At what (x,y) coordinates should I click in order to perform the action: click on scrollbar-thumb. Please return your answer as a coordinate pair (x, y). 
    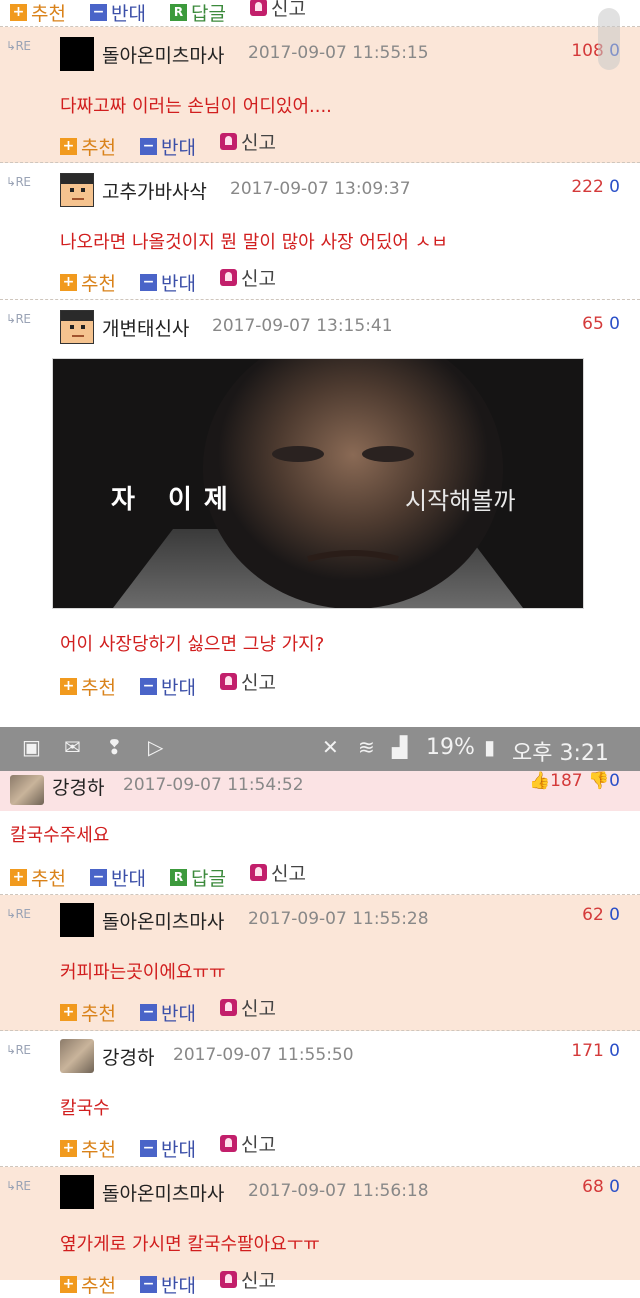
    Looking at the image, I should click on (609, 39).